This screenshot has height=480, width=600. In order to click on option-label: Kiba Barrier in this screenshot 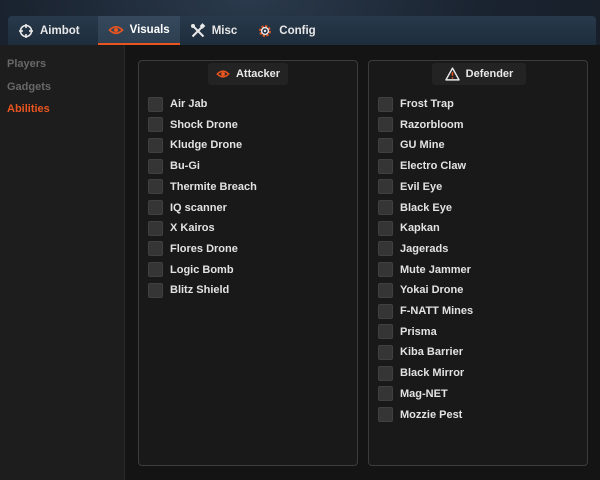, I will do `click(431, 352)`.